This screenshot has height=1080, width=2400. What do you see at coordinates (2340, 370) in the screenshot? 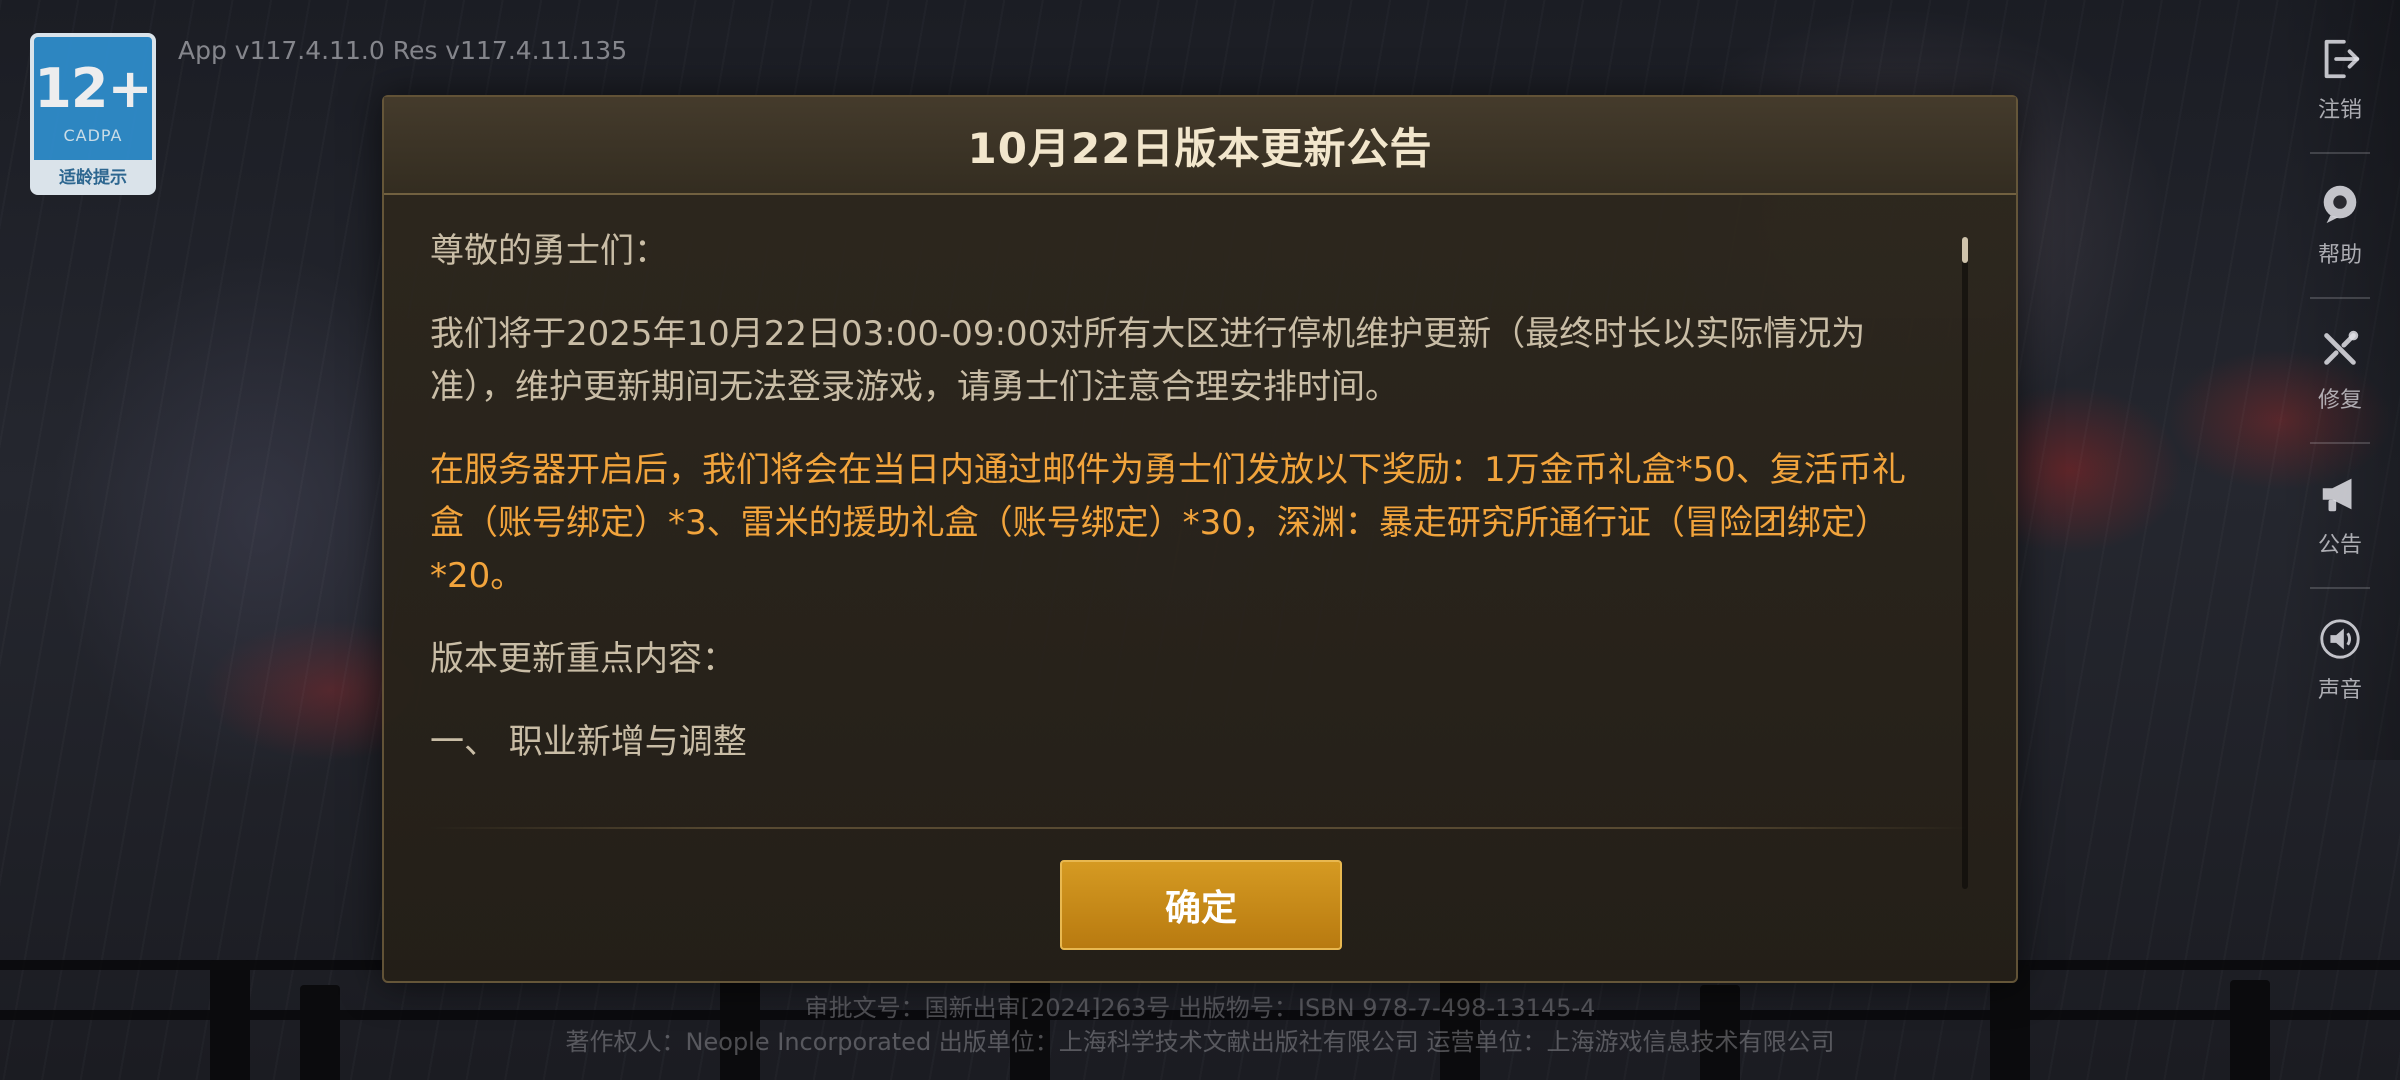
I see `sidebar-item-repair: 修复` at bounding box center [2340, 370].